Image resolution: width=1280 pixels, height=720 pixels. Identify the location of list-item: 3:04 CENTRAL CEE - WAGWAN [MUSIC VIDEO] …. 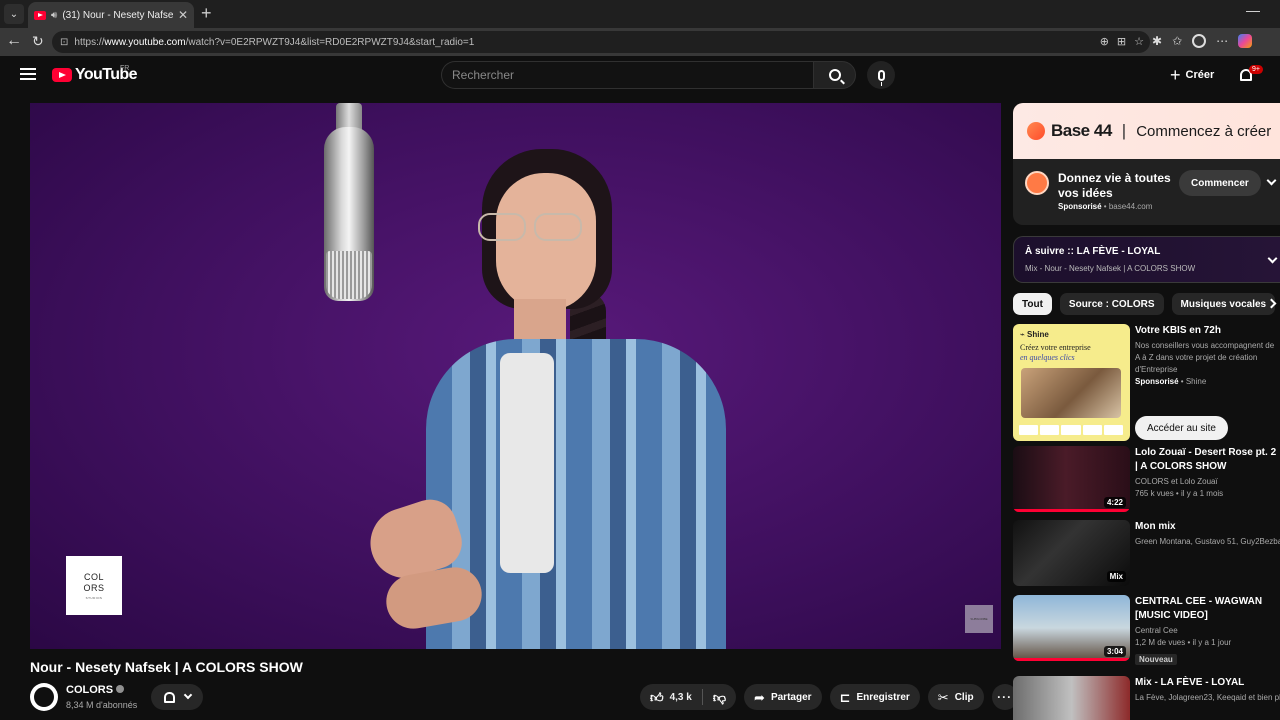
(1146, 630).